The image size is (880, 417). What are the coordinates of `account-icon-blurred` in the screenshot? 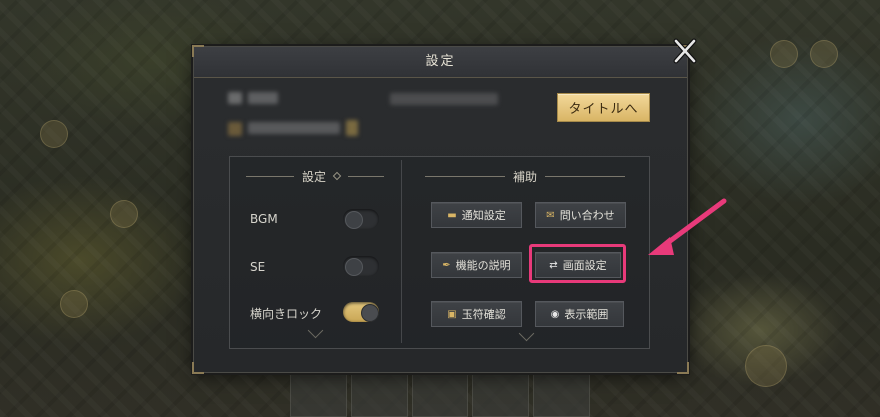 It's located at (235, 98).